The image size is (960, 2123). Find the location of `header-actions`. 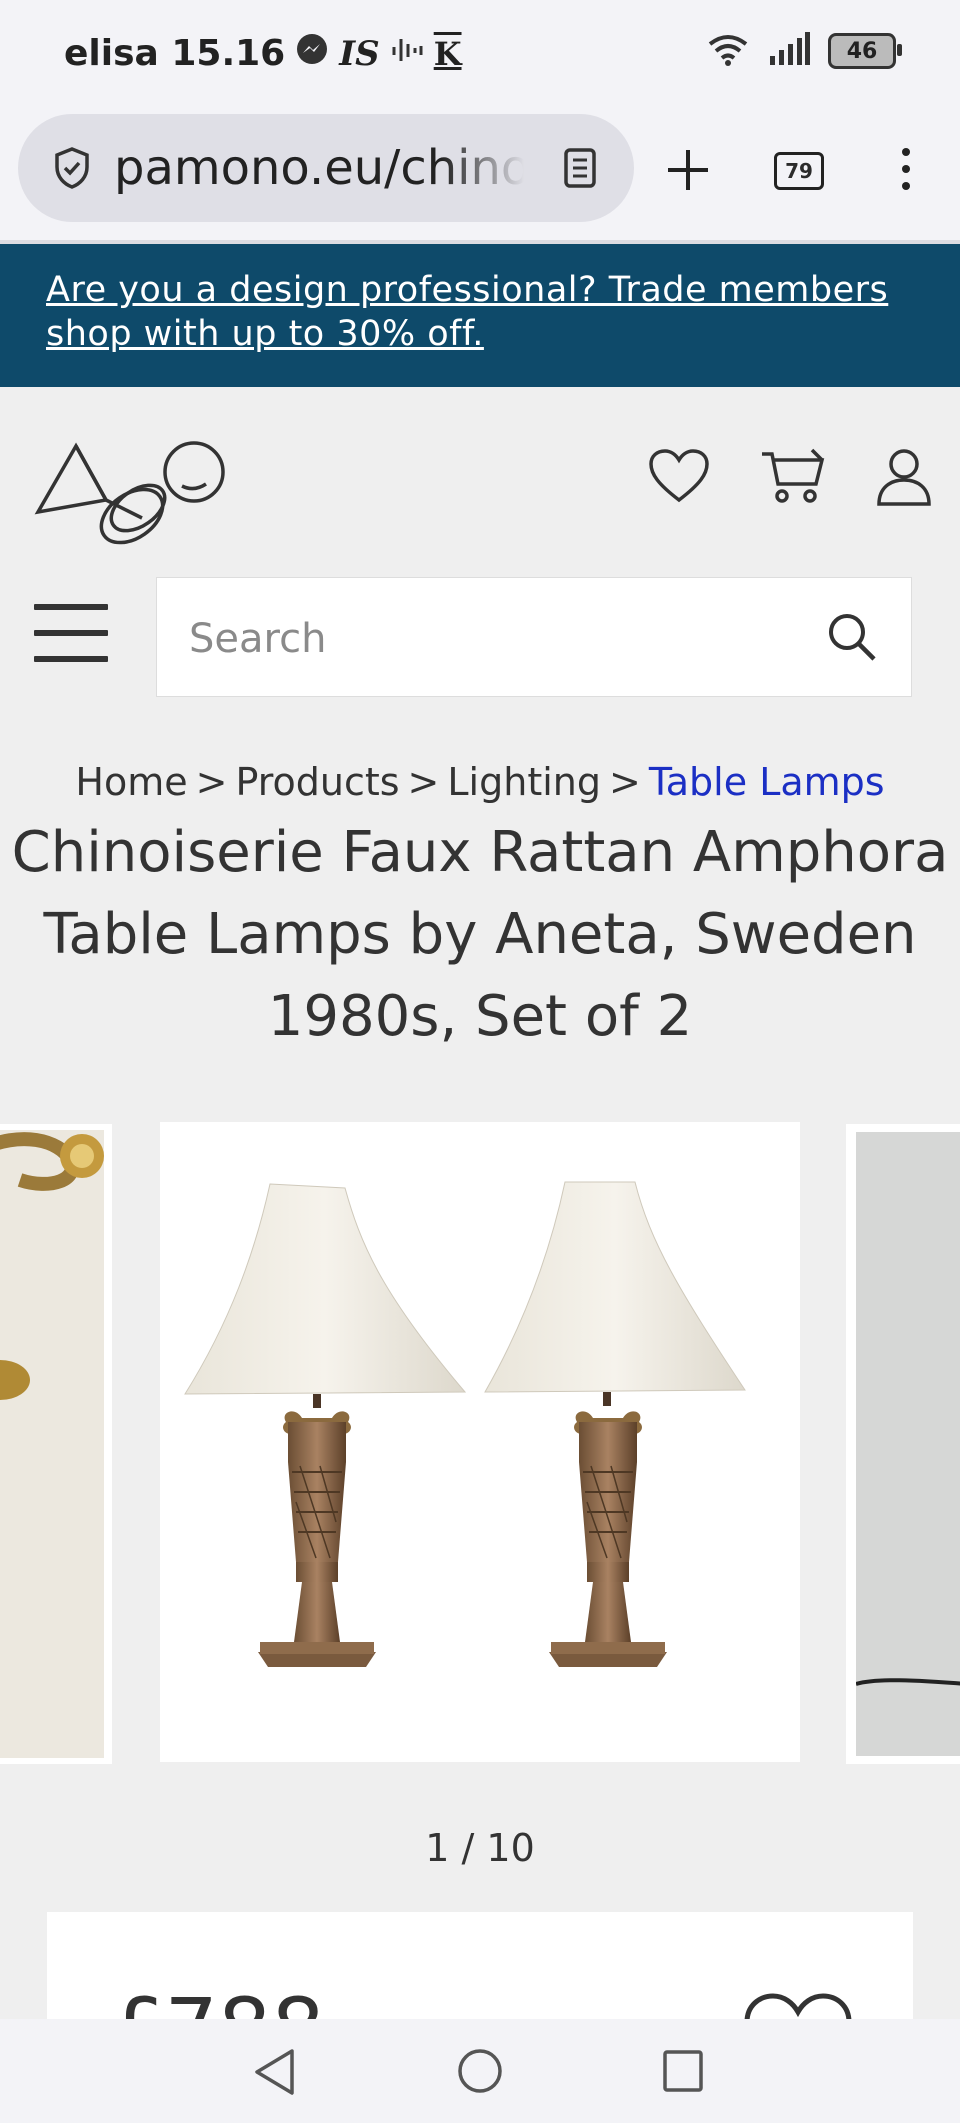

header-actions is located at coordinates (790, 479).